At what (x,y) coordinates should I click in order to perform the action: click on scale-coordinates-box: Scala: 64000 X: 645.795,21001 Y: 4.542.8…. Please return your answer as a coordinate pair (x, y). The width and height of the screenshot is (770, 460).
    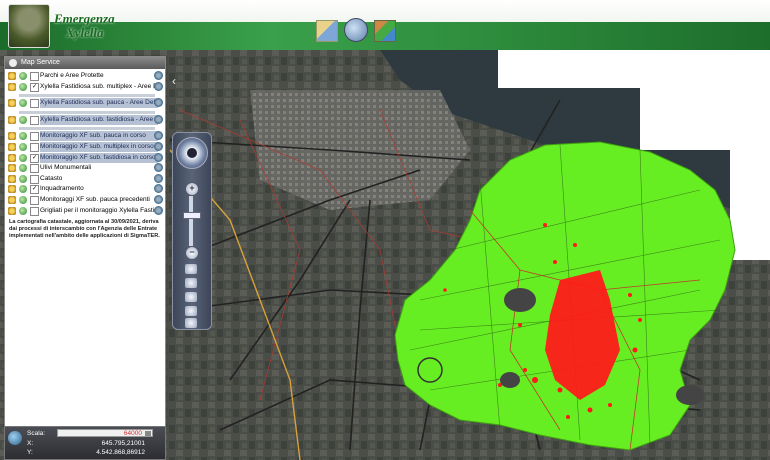
    Looking at the image, I should click on (85, 443).